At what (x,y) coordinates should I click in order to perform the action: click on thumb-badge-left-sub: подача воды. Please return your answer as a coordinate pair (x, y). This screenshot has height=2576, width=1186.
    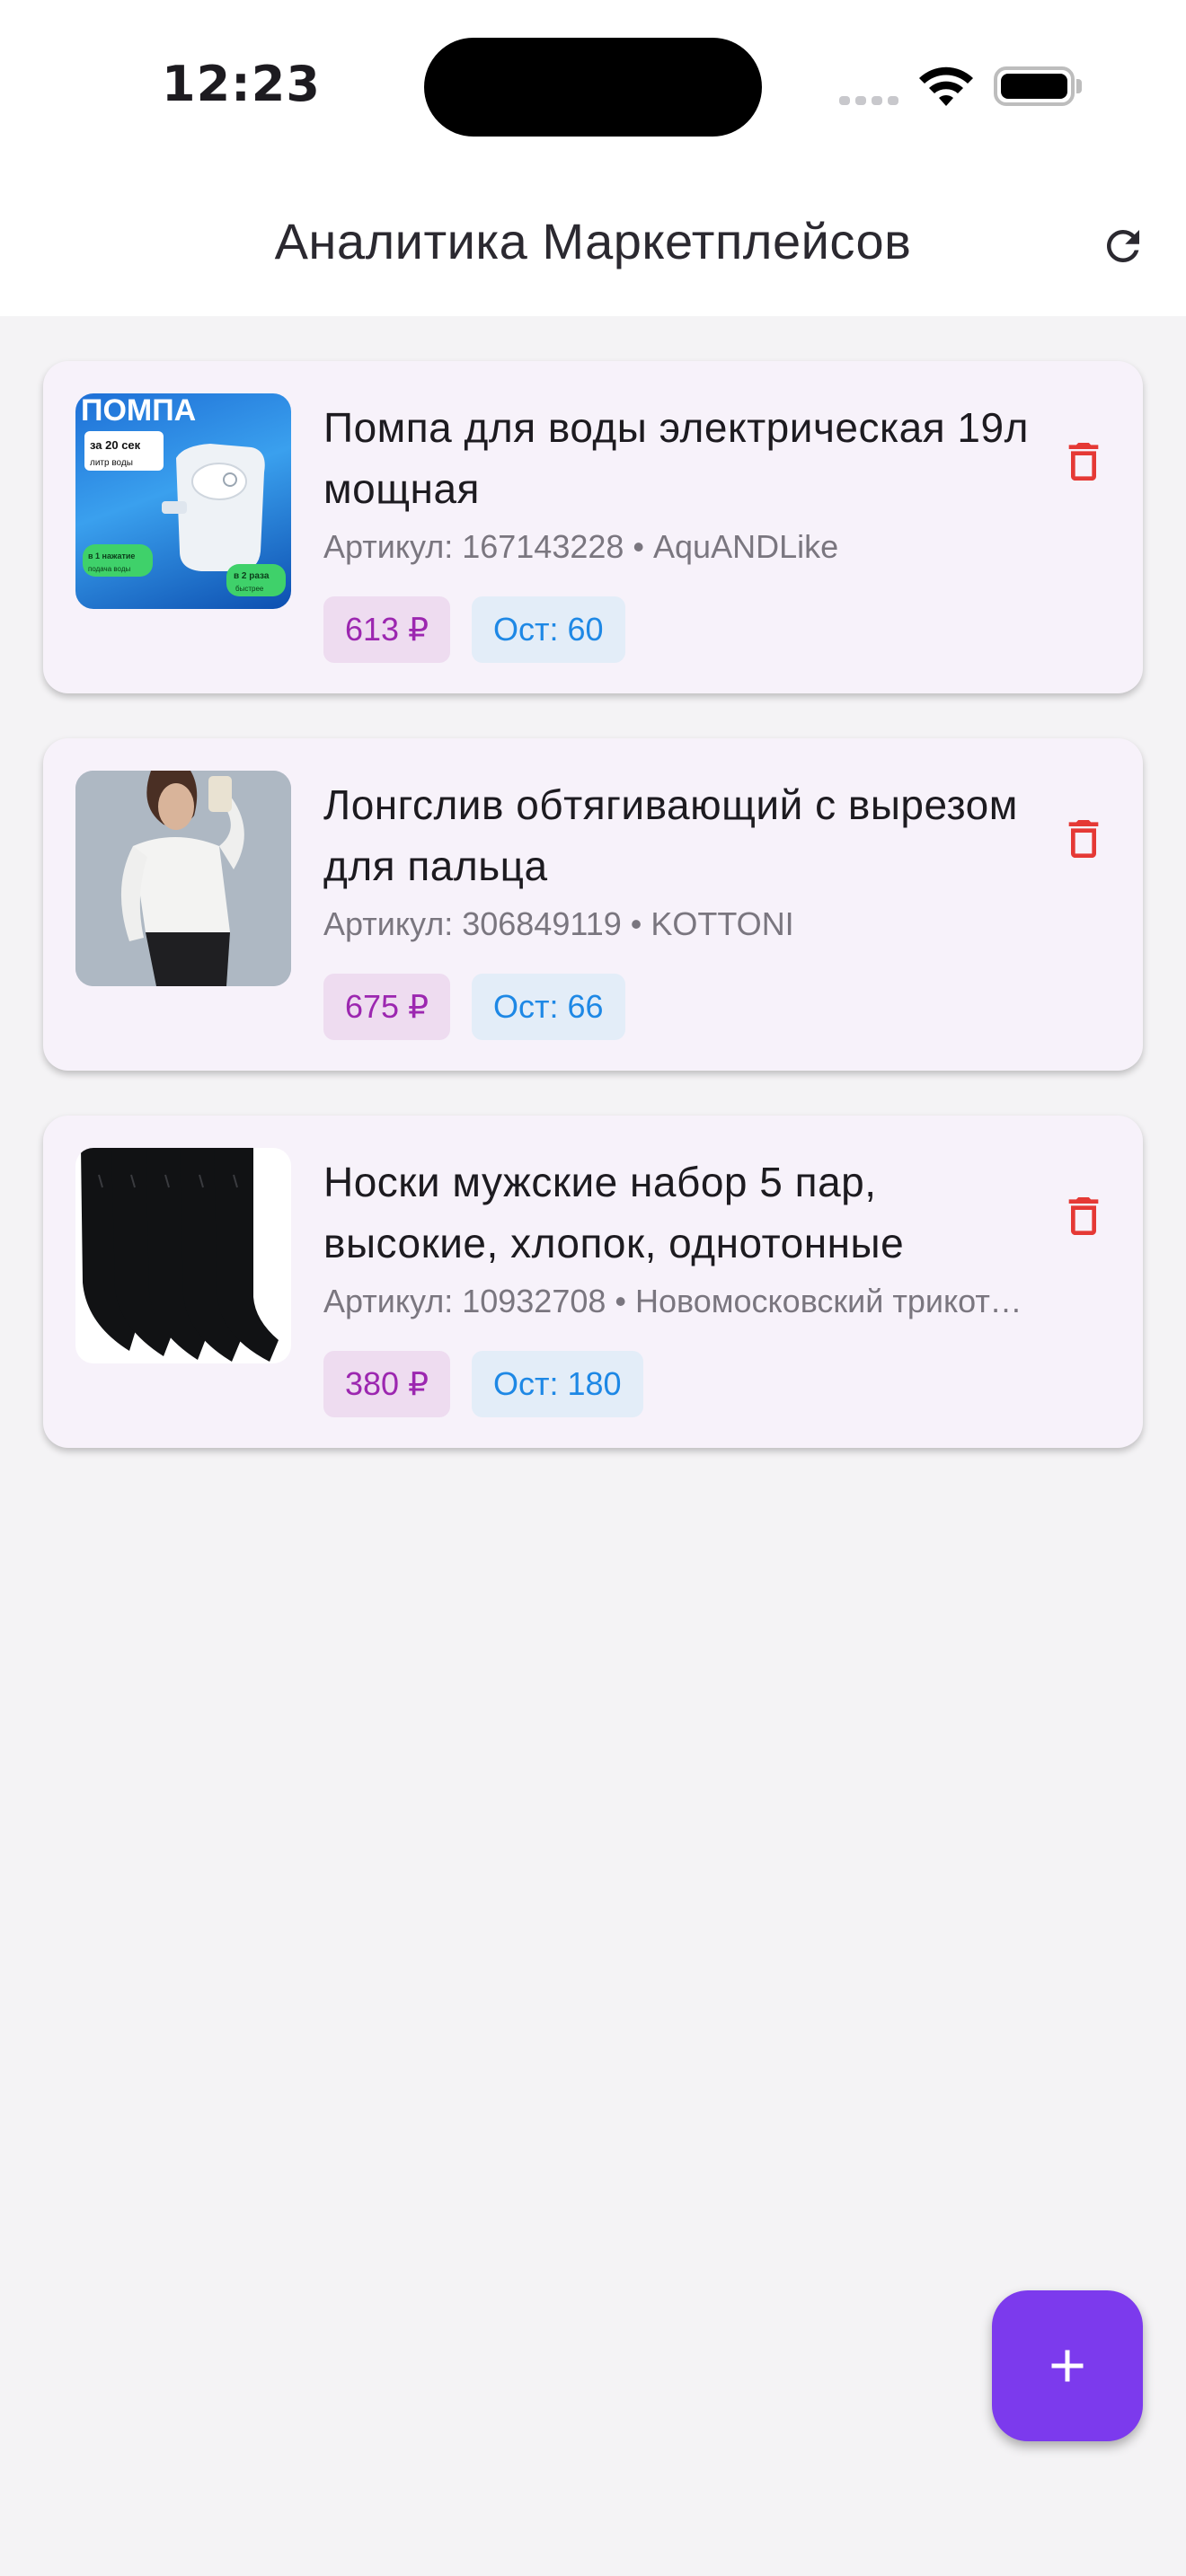
    Looking at the image, I should click on (109, 569).